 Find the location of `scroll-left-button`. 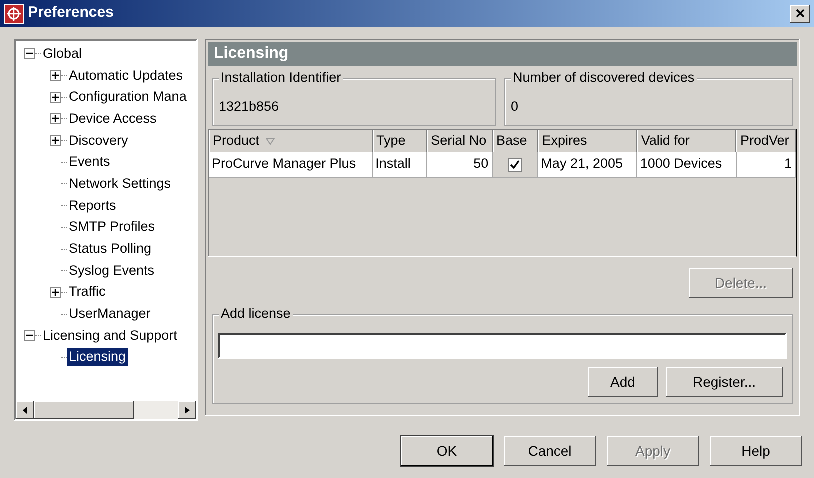

scroll-left-button is located at coordinates (25, 410).